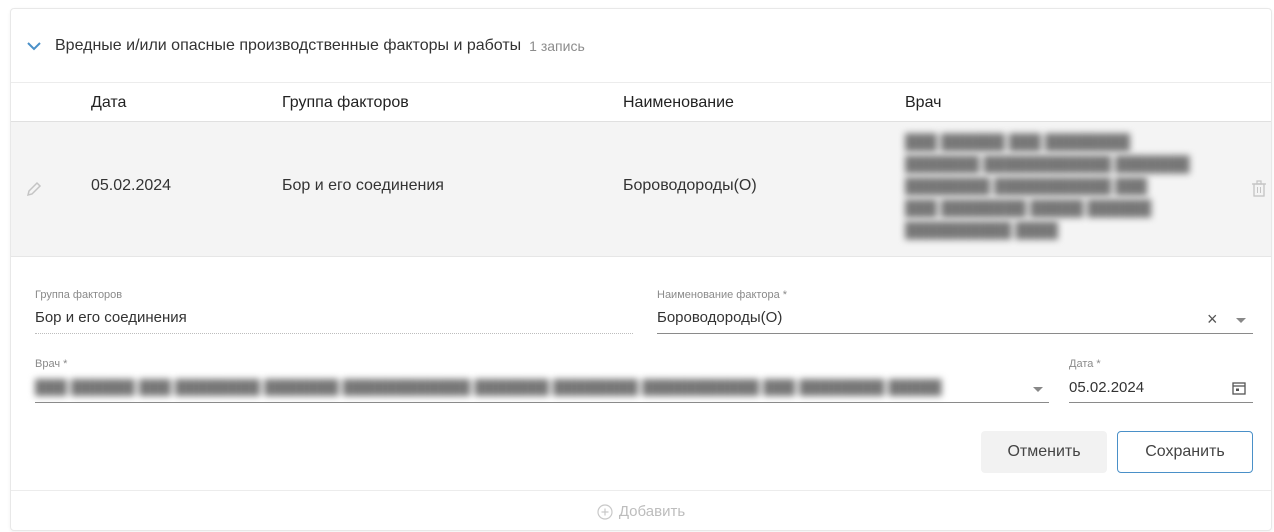 The image size is (1274, 532). Describe the element at coordinates (923, 102) in the screenshot. I see `column-header-doctor: Врач` at that location.